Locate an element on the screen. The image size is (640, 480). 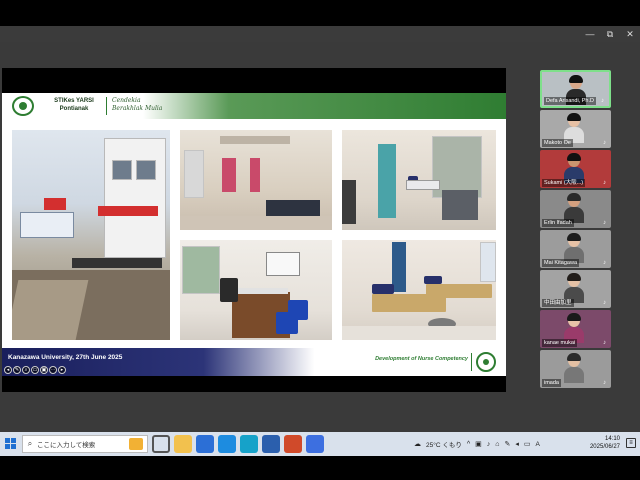
windows-start-icon is located at coordinates (11, 444).